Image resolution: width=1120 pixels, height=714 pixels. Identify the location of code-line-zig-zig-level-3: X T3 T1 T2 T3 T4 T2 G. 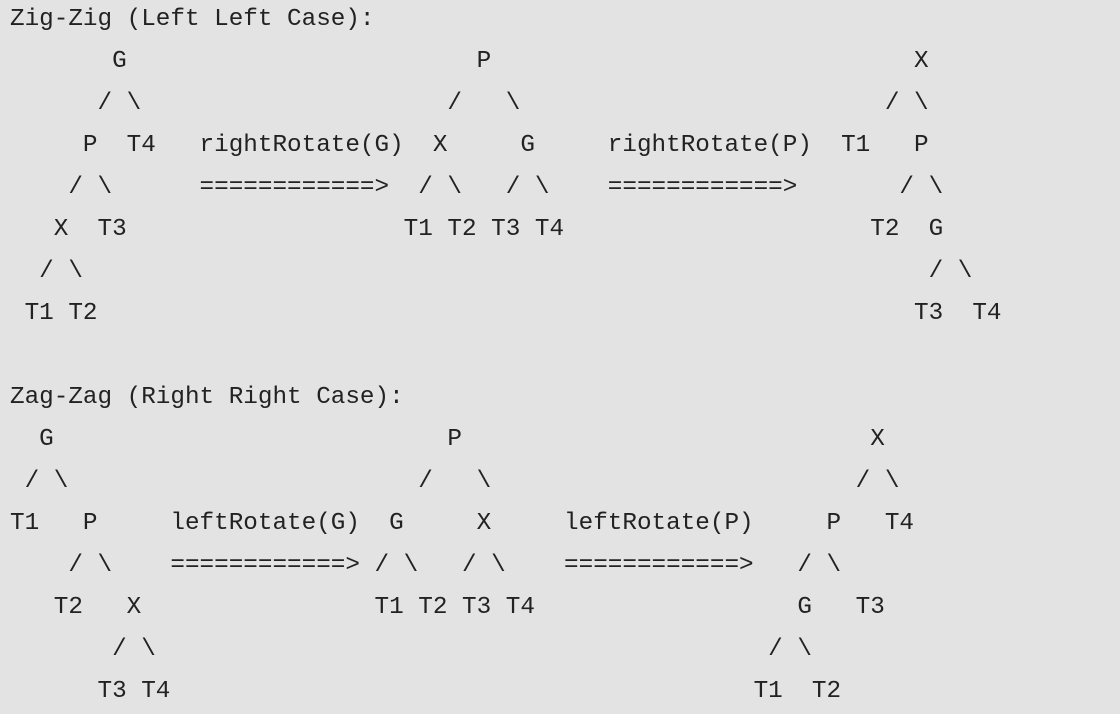
(477, 229).